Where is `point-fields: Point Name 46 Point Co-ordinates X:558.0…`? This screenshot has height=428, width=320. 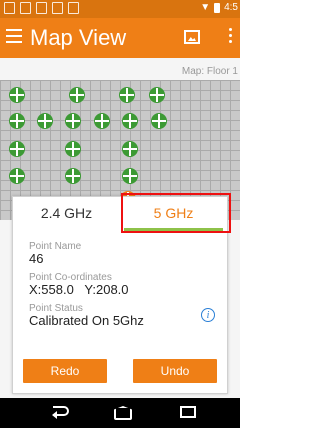 point-fields: Point Name 46 Point Co-ordinates X:558.0… is located at coordinates (123, 287).